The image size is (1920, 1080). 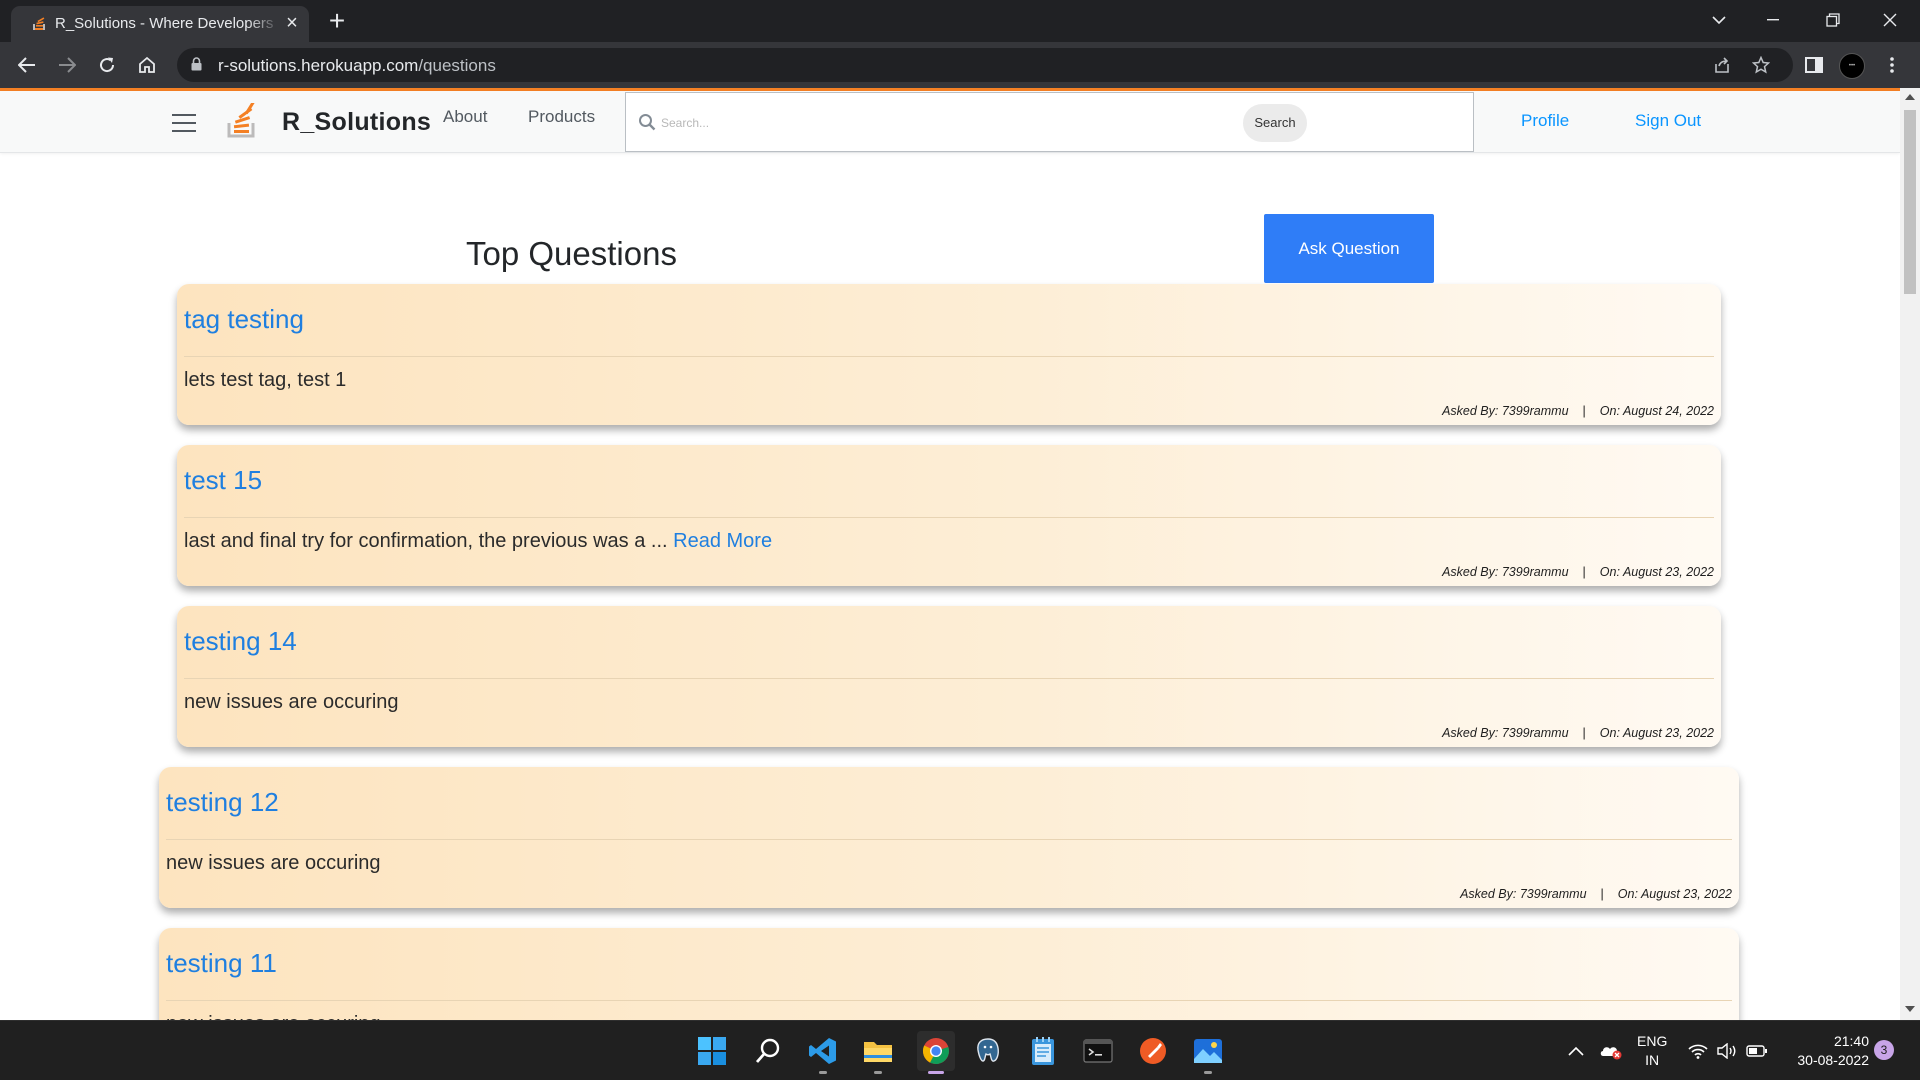 What do you see at coordinates (1827, 1050) in the screenshot?
I see `clock: 21:40 30-08-2022` at bounding box center [1827, 1050].